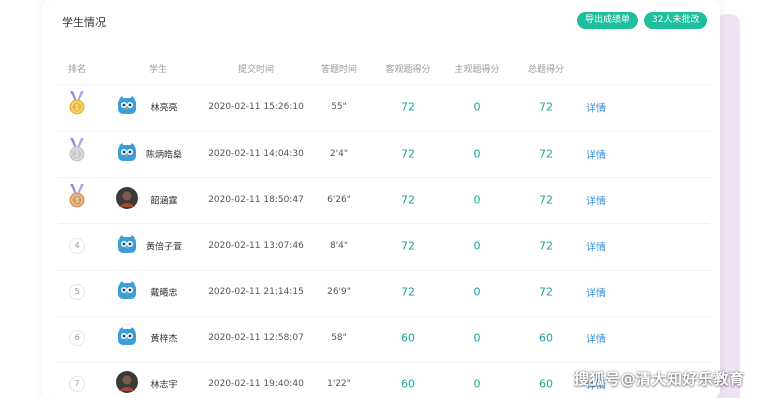  What do you see at coordinates (164, 247) in the screenshot?
I see `student-name: 黄倍子萱` at bounding box center [164, 247].